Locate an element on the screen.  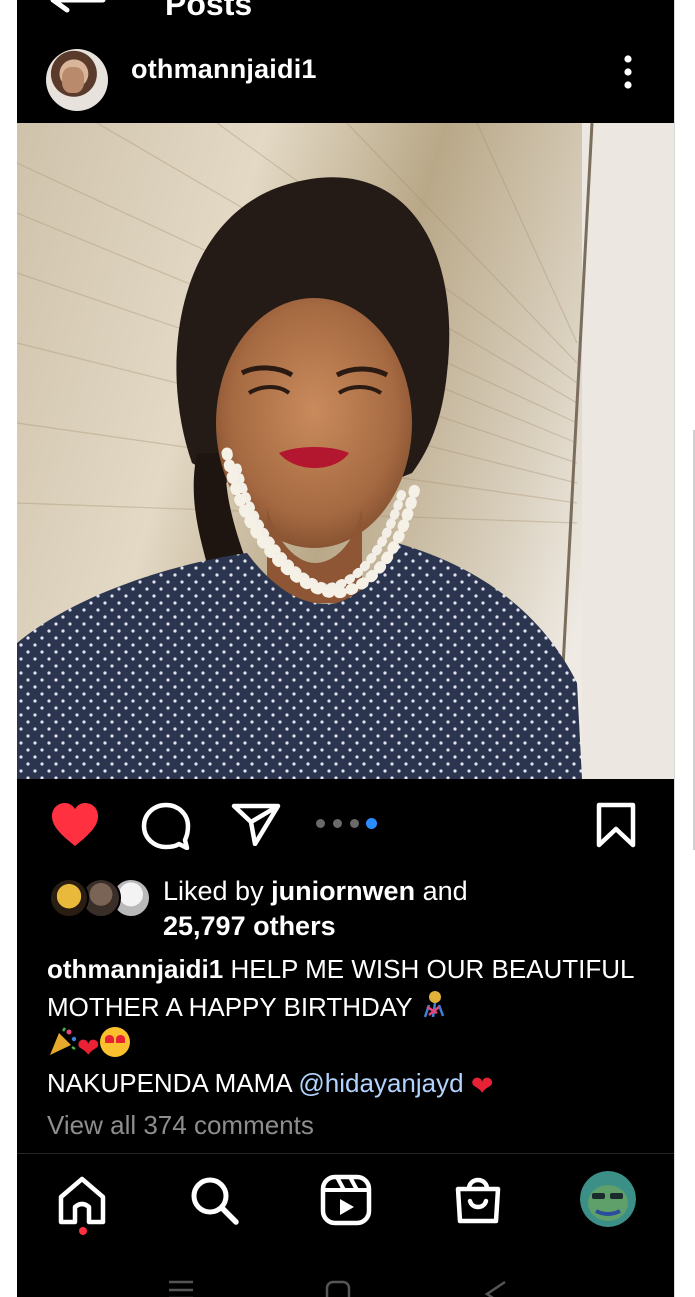
caption-mention: @hidayanjayd is located at coordinates (380, 1083).